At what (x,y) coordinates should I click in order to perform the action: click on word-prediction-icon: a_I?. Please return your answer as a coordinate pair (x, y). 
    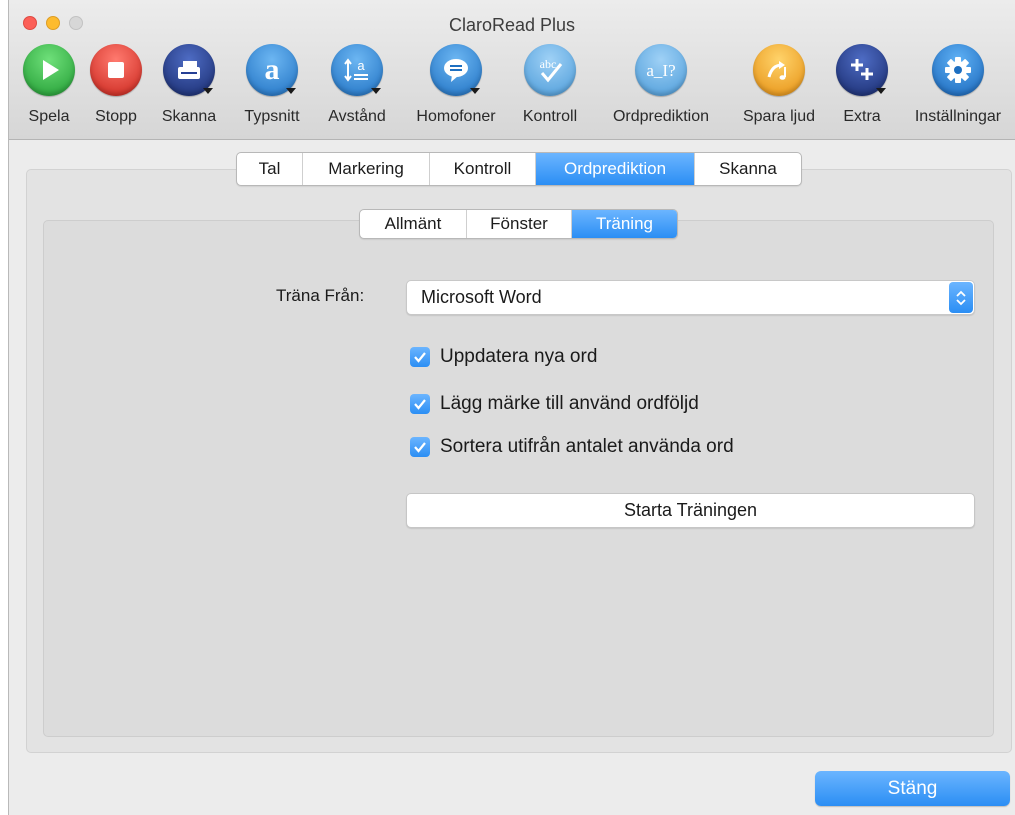
    Looking at the image, I should click on (661, 70).